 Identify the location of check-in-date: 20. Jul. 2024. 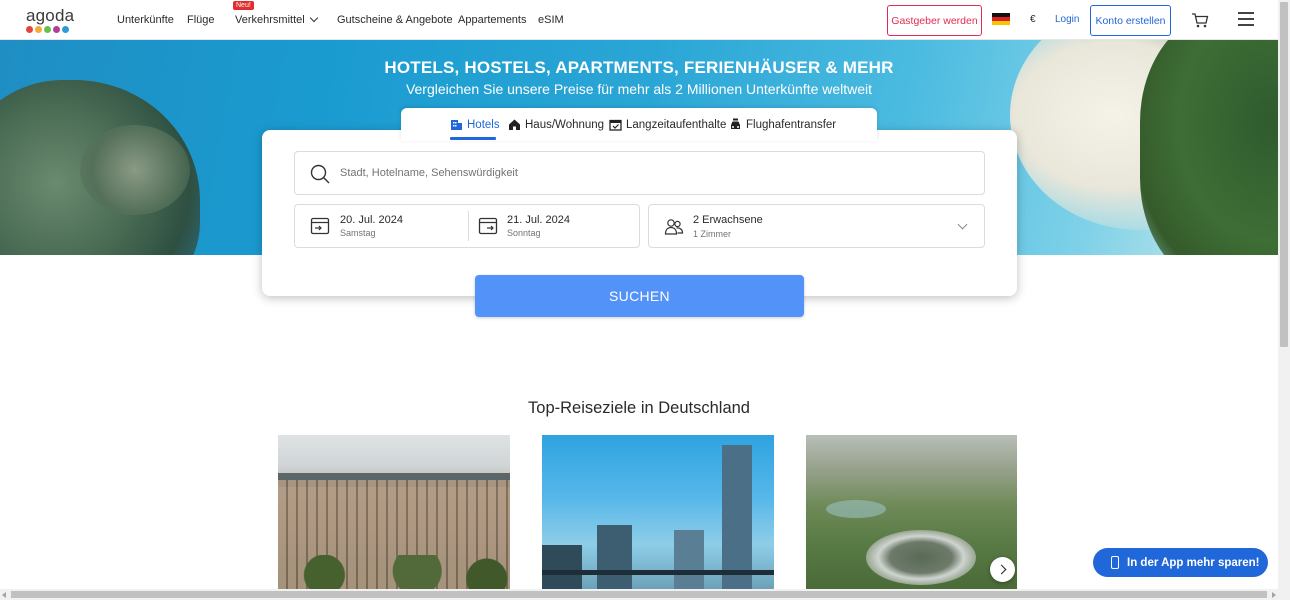
(371, 220).